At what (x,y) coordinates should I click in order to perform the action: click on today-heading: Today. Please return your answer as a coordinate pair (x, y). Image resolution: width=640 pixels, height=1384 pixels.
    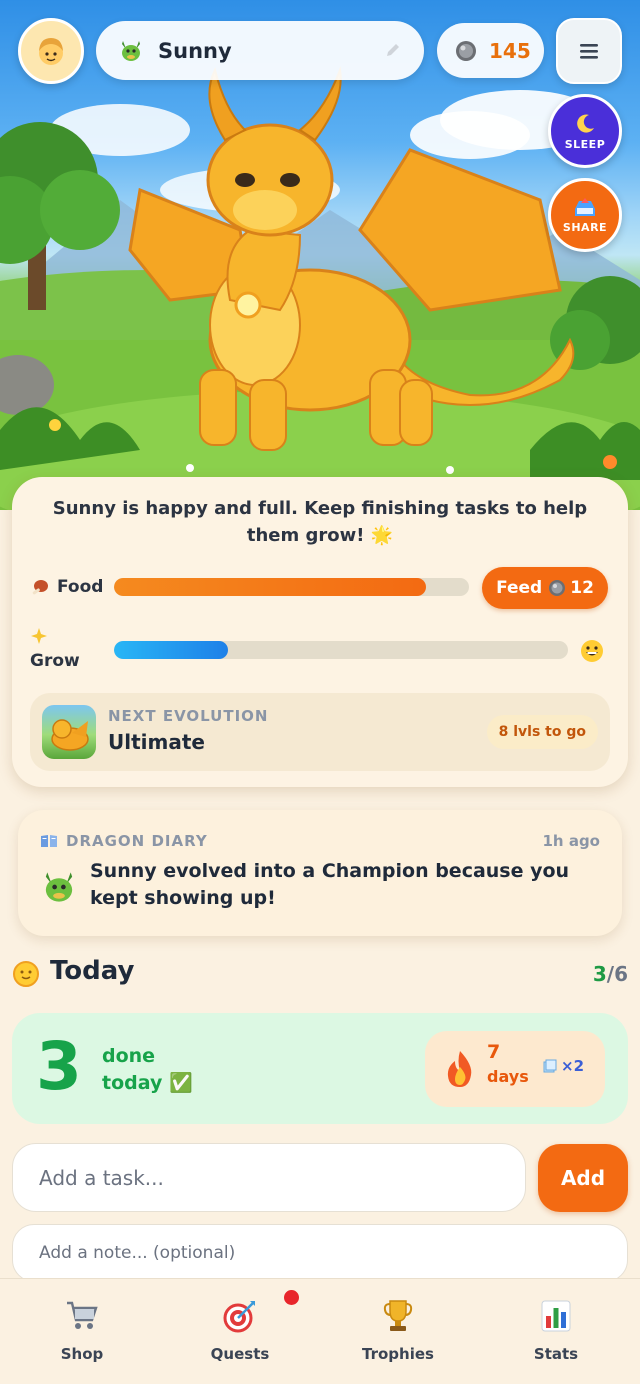
    Looking at the image, I should click on (92, 971).